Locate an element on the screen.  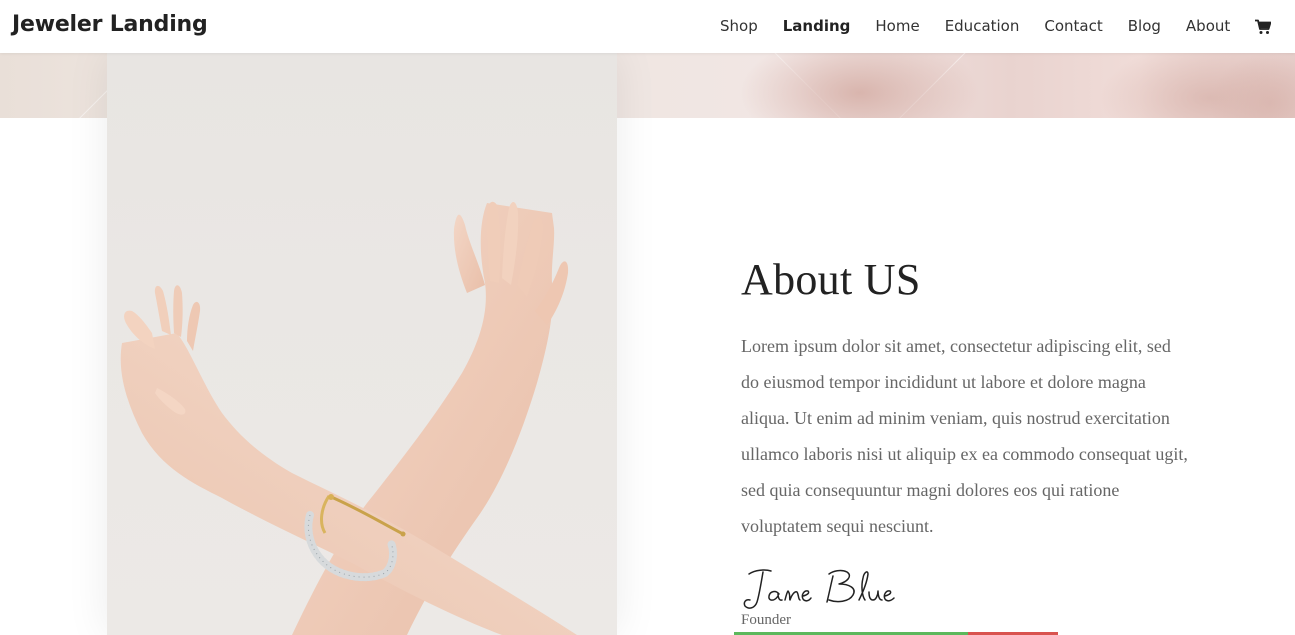
signature-image is located at coordinates (819, 589).